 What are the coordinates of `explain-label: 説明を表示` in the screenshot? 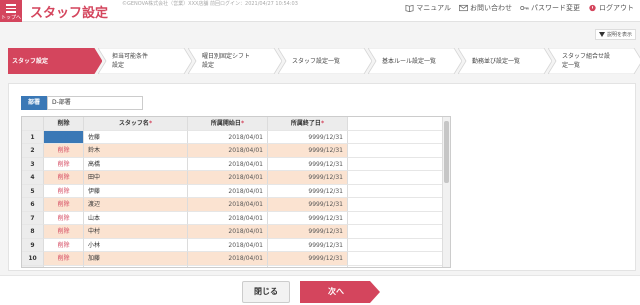 It's located at (619, 35).